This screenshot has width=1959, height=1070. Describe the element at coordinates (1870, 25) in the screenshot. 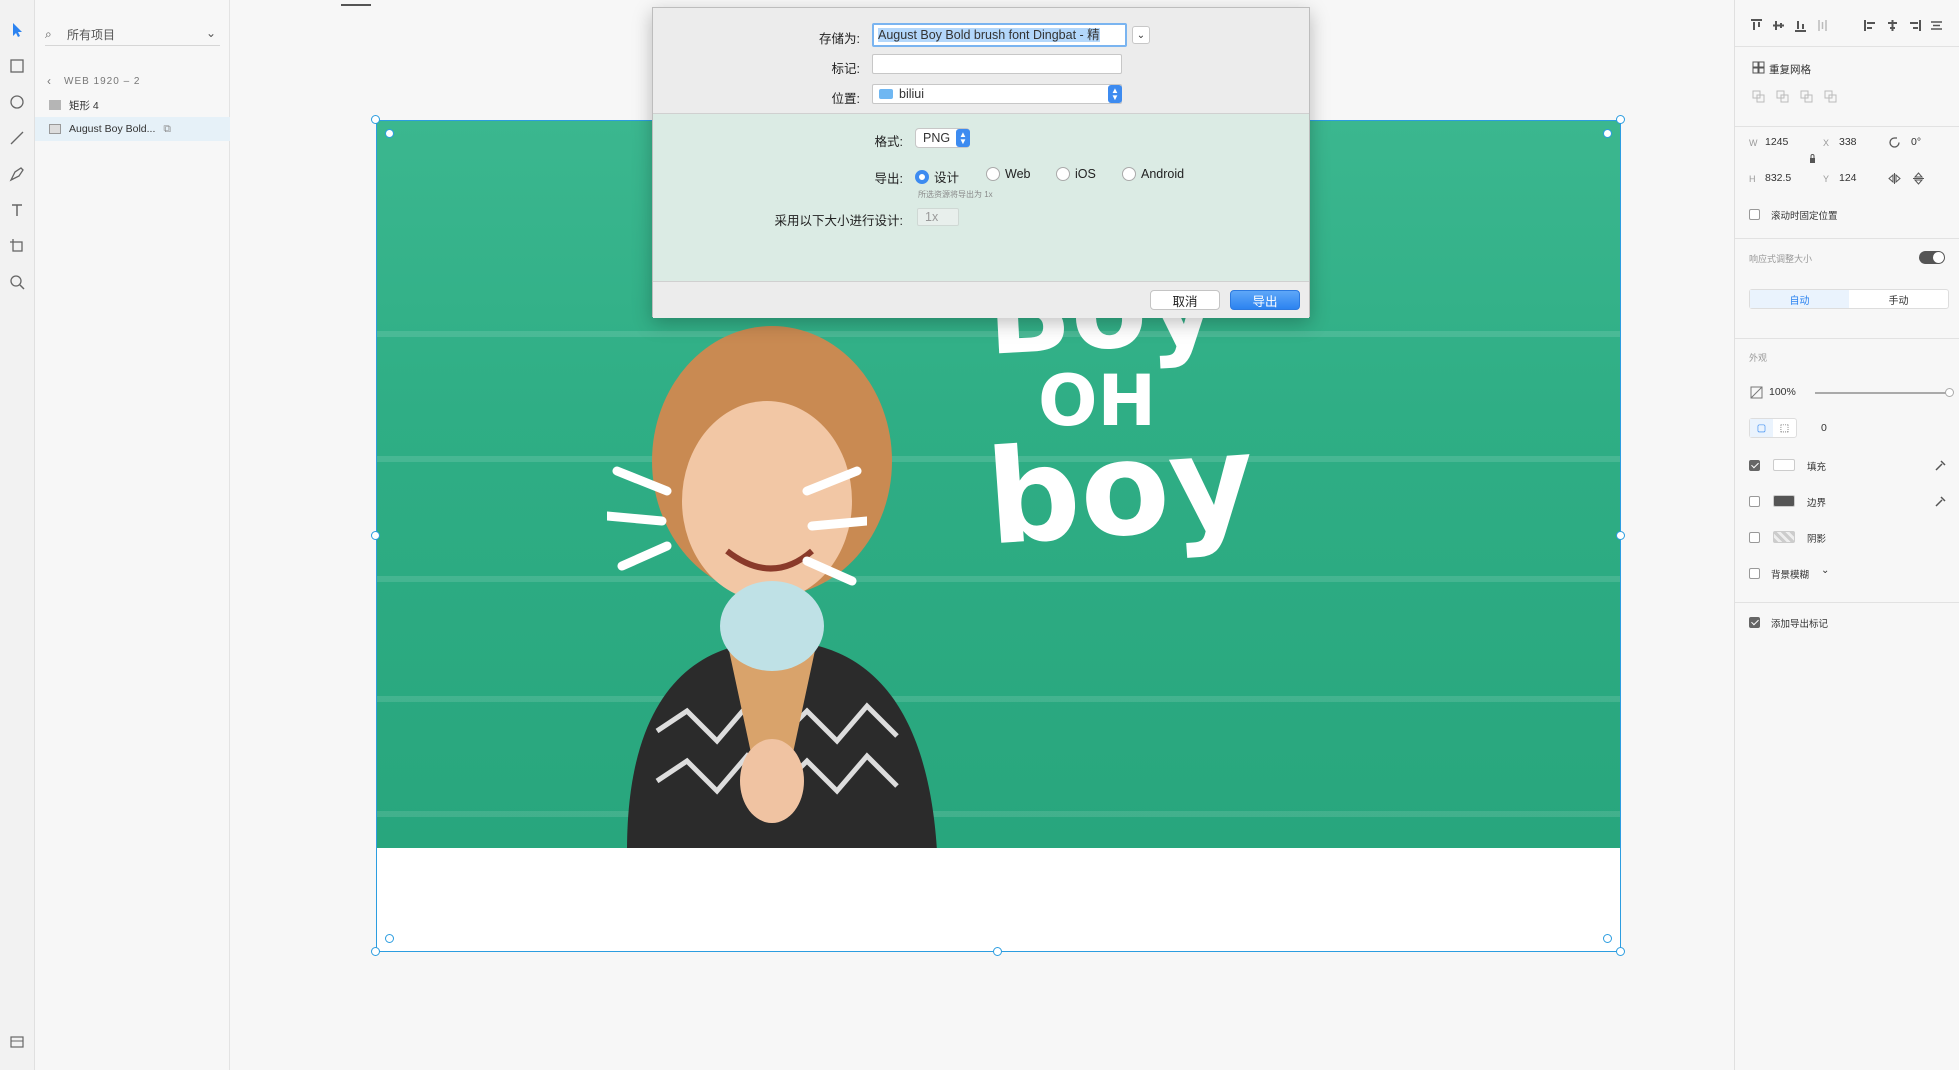

I see `align-left-icon` at that location.